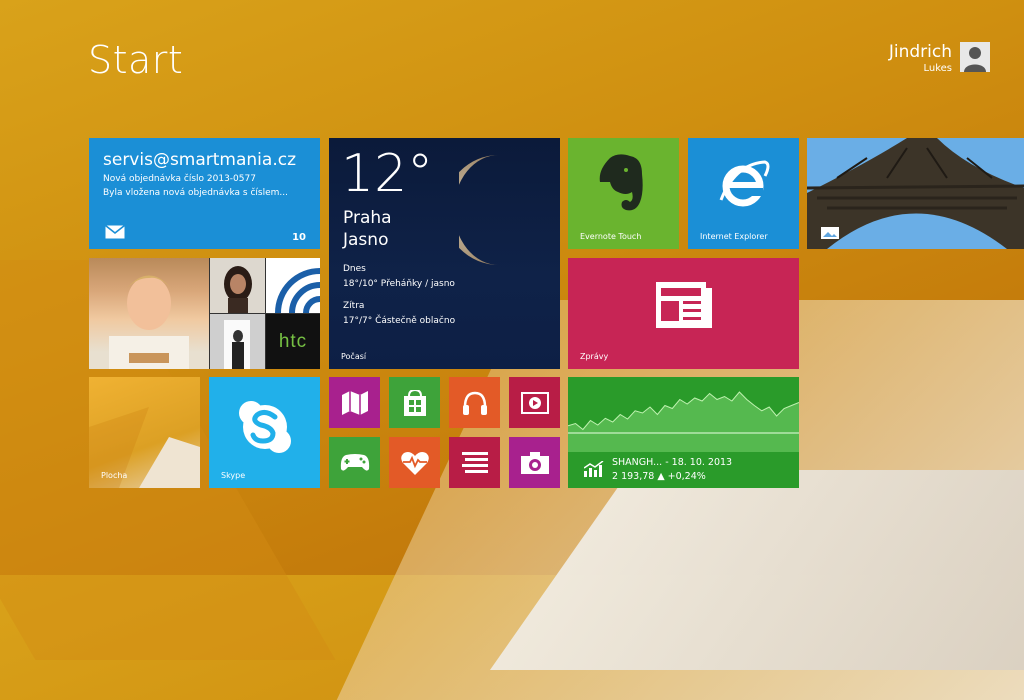 The width and height of the screenshot is (1024, 700). I want to click on htc-logo-text: htc, so click(293, 341).